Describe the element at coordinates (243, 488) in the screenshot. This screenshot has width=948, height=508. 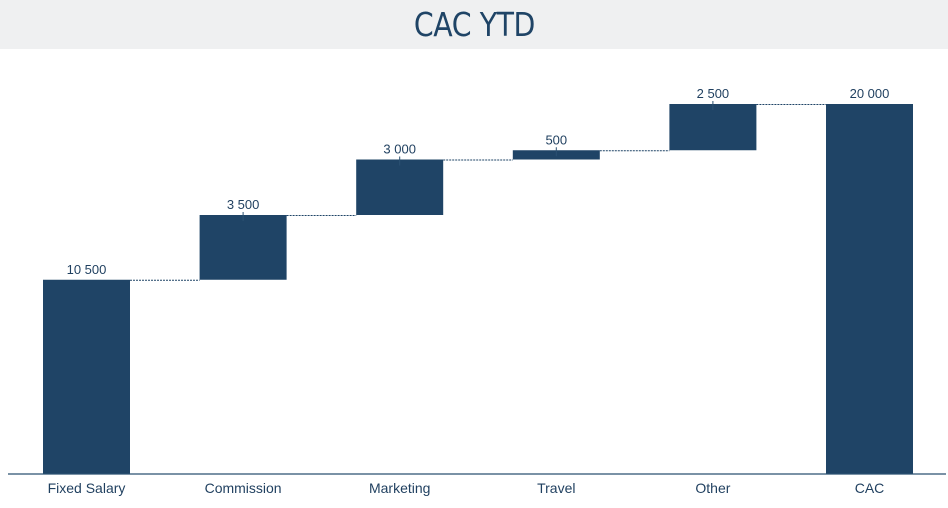
I see `x-tick-label: Commission` at that location.